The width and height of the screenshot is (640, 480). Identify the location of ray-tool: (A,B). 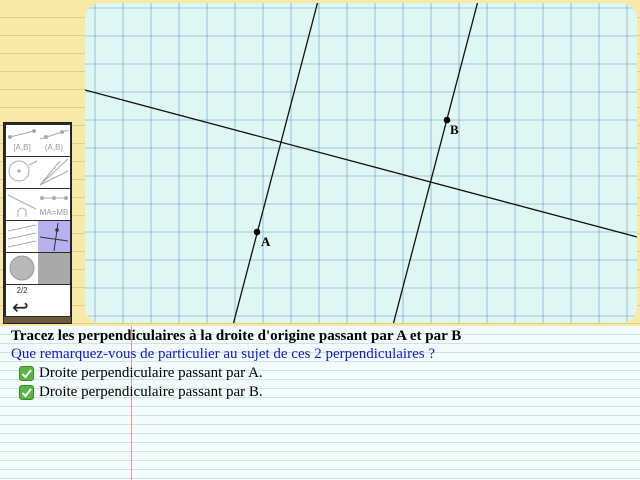
(54, 140).